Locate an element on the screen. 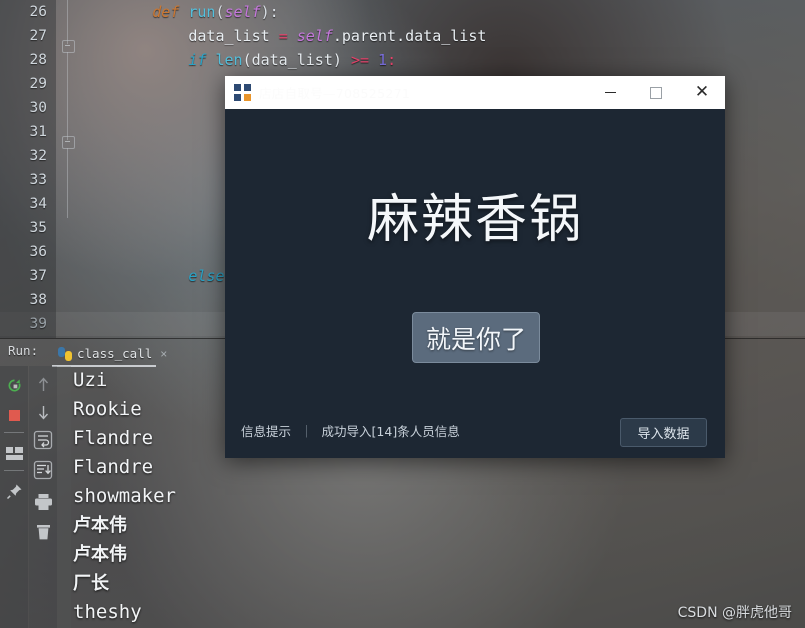  window-controls: ✕ is located at coordinates (656, 92).